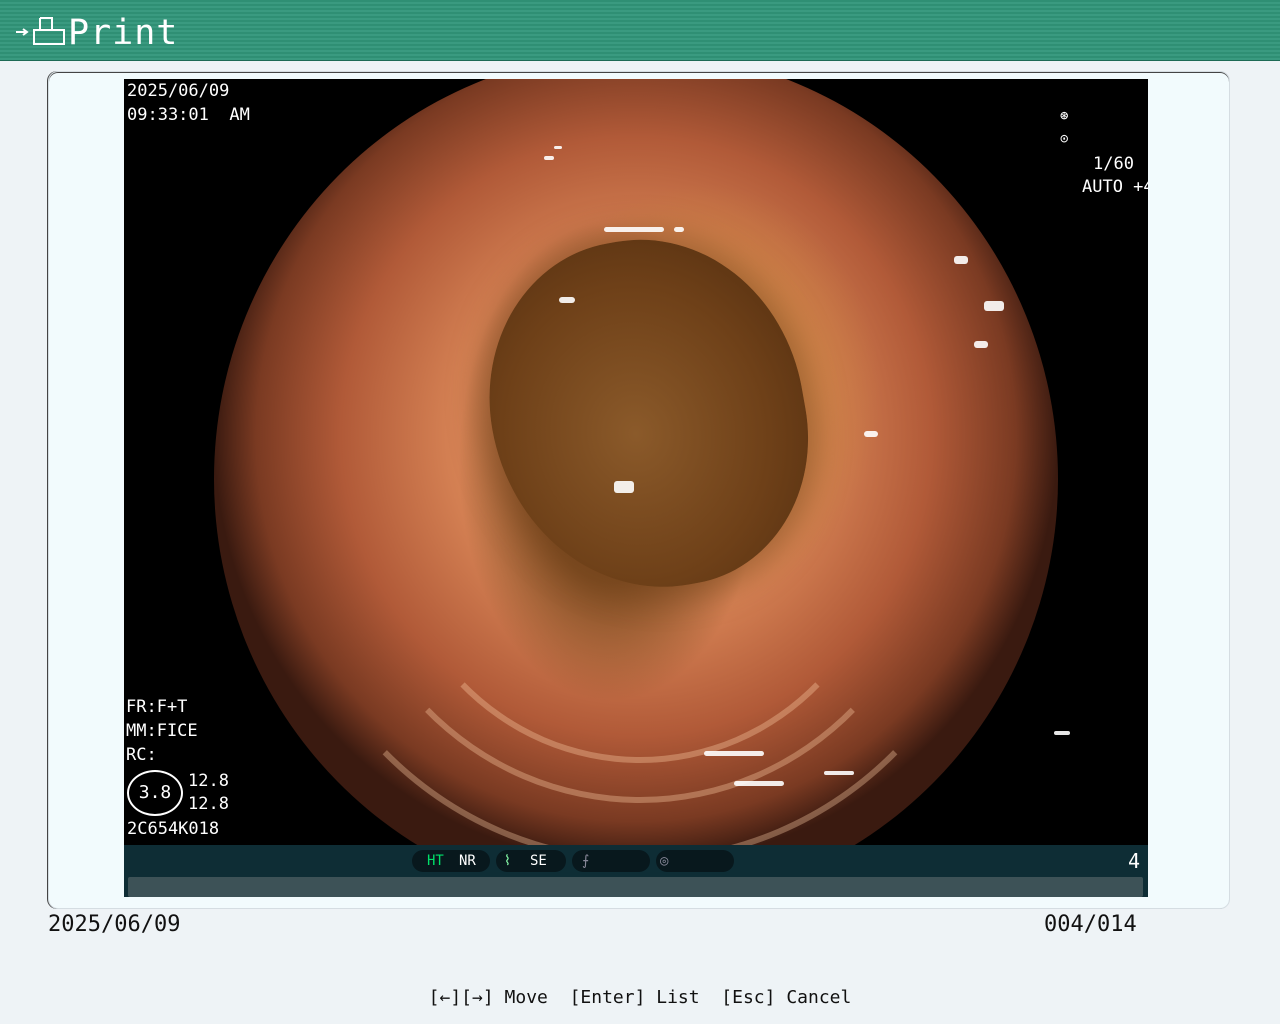 The image size is (1280, 1024). Describe the element at coordinates (208, 804) in the screenshot. I see `value-2: 12.8` at that location.